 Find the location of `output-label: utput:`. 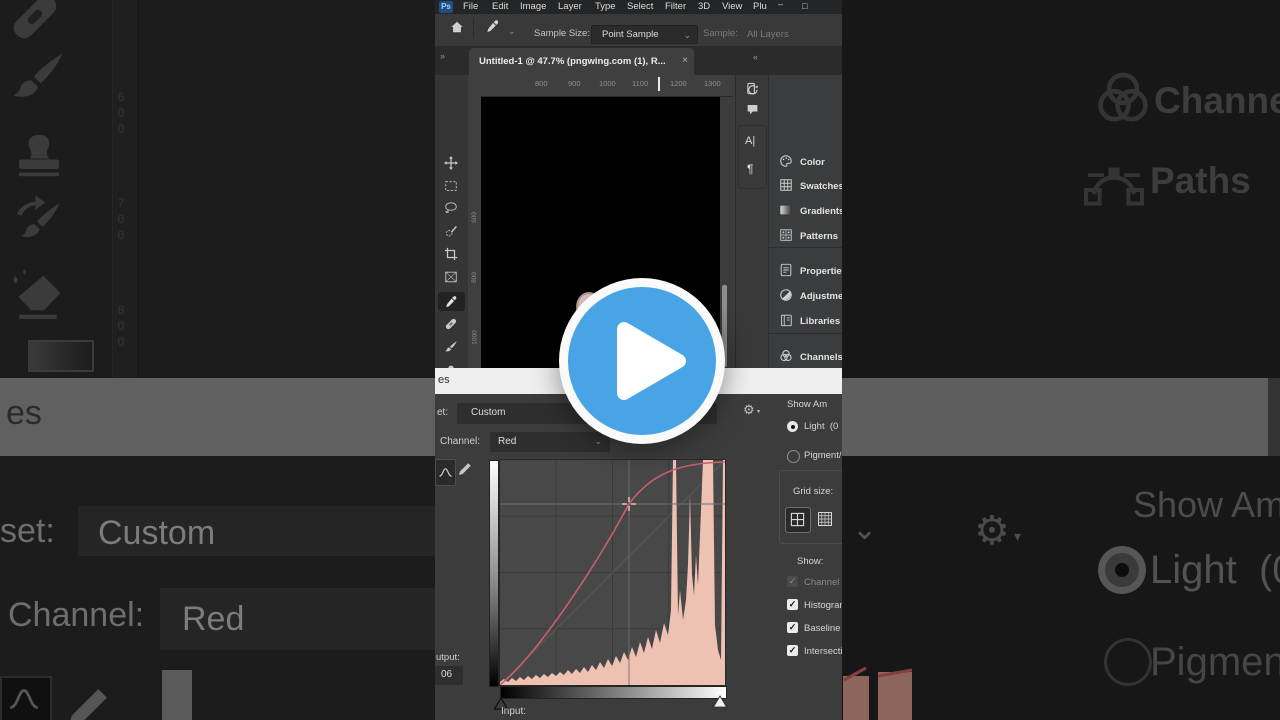

output-label: utput: is located at coordinates (448, 657).